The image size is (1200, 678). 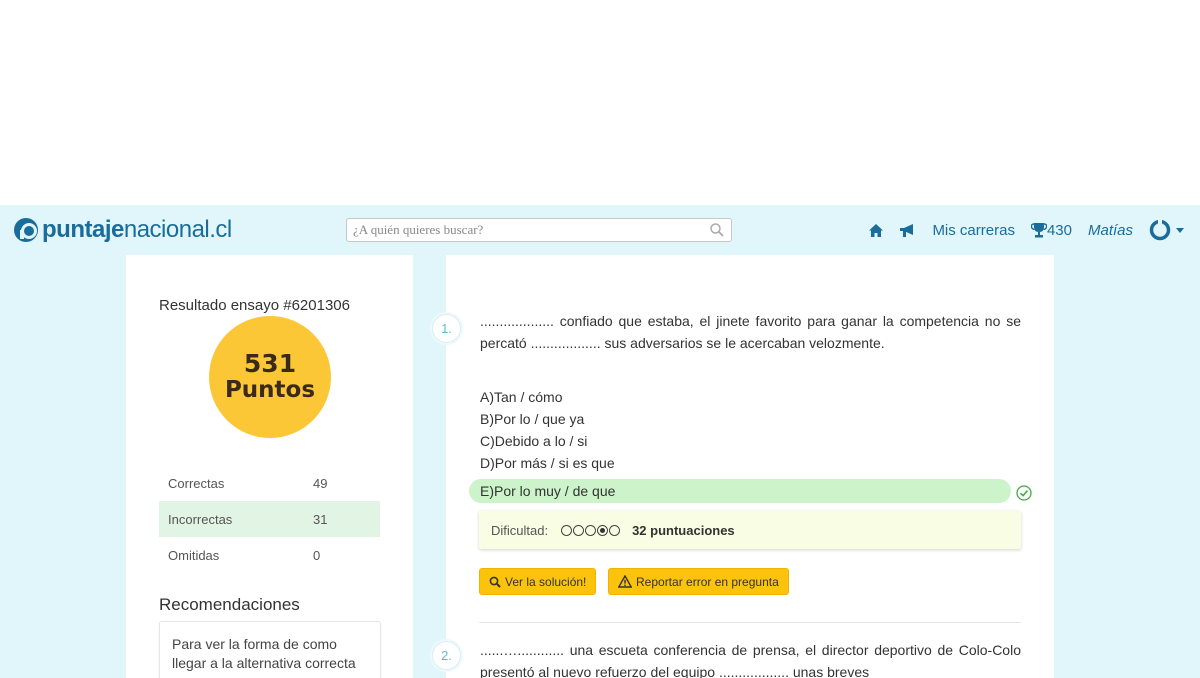 I want to click on magnifier-icon, so click(x=495, y=582).